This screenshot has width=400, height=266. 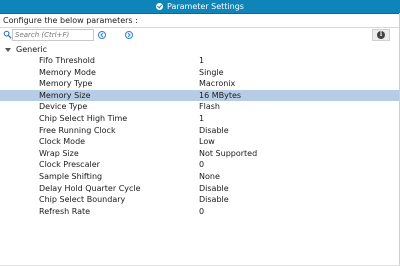 I want to click on info-icon: i, so click(x=381, y=35).